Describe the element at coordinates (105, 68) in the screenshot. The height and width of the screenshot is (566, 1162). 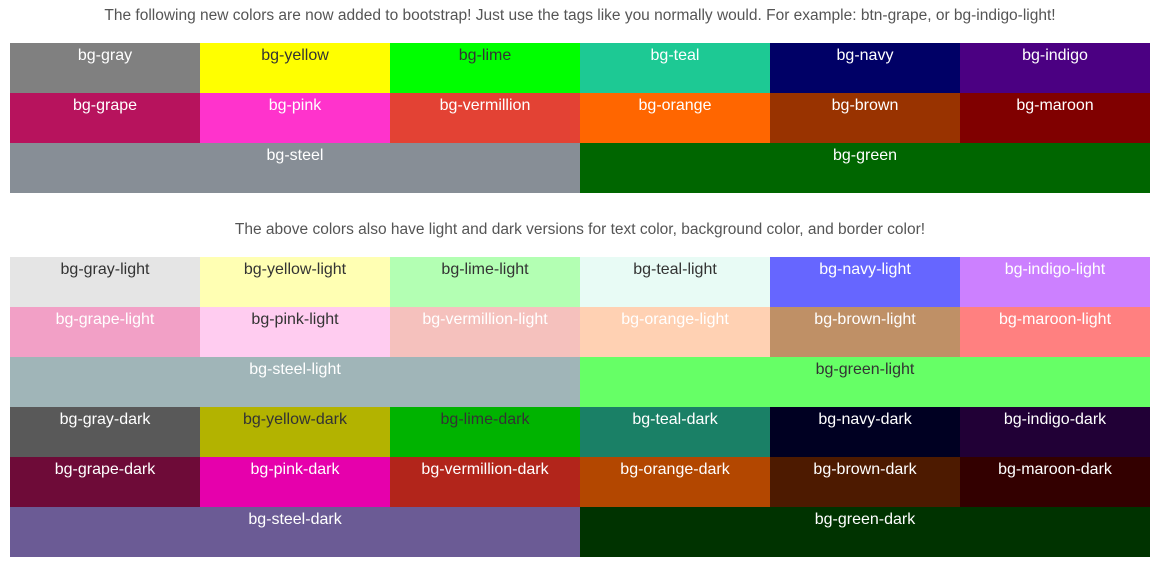
I see `color-swatch-bg-gray: bg-gray` at that location.